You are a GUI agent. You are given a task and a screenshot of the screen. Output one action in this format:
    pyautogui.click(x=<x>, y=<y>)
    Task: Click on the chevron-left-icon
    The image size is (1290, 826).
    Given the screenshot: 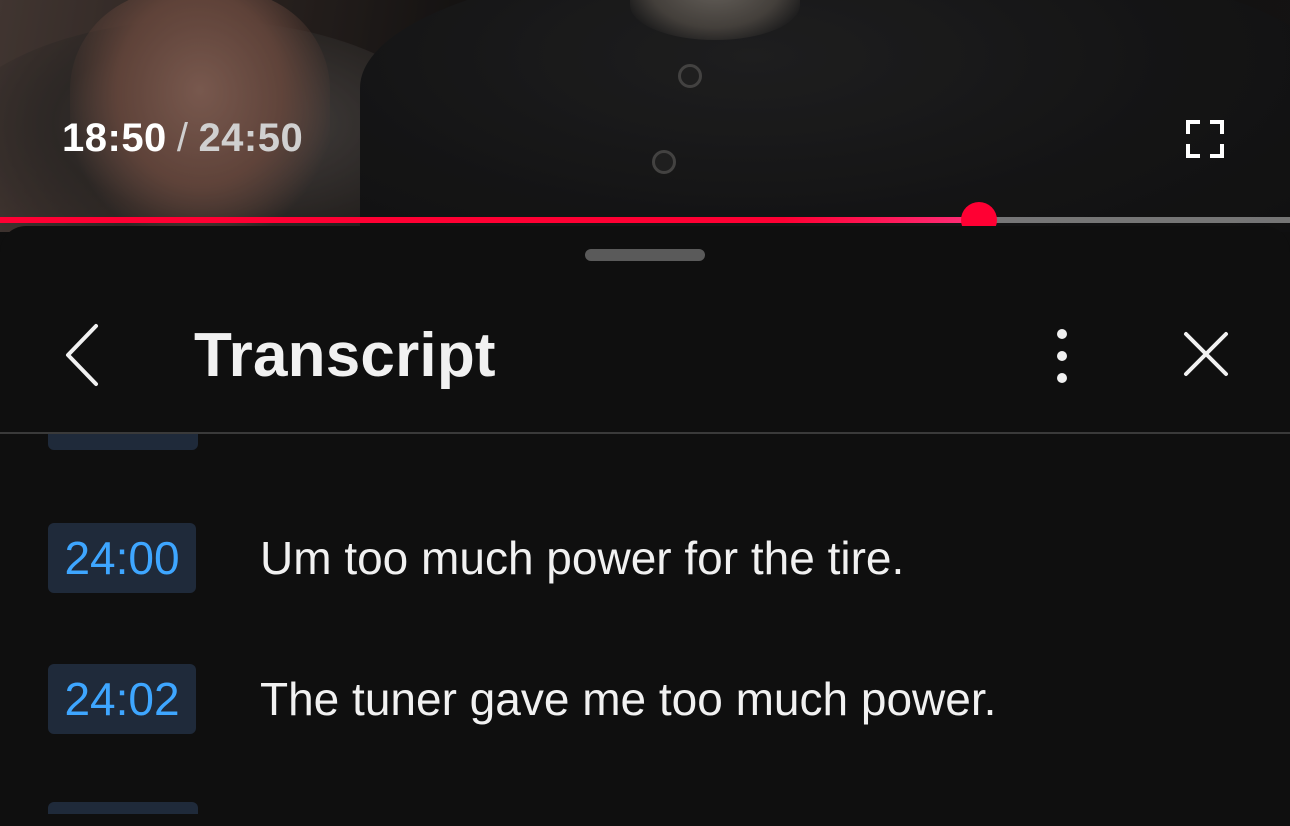 What is the action you would take?
    pyautogui.click(x=82, y=355)
    